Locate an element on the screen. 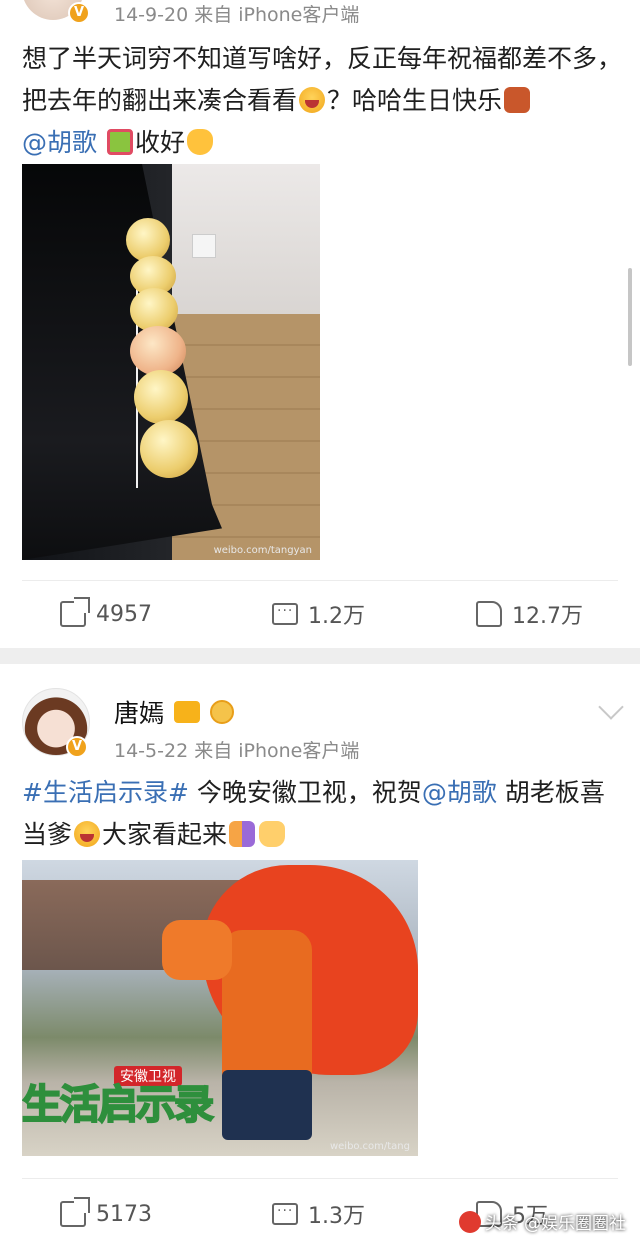  user-row: 唐嫣 is located at coordinates (174, 712).